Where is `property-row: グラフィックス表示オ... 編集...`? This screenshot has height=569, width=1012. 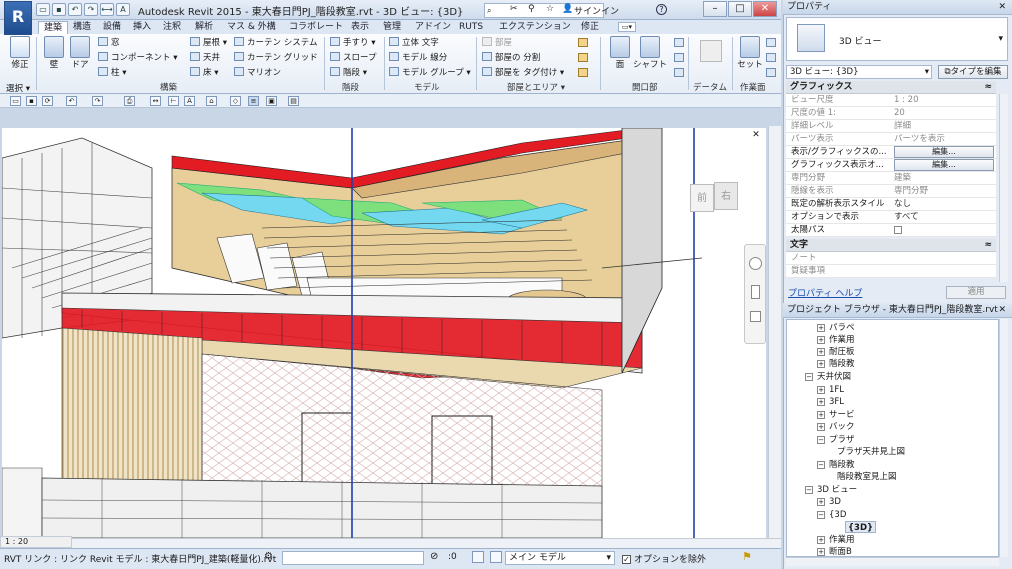 property-row: グラフィックス表示オ... 編集... is located at coordinates (891, 165).